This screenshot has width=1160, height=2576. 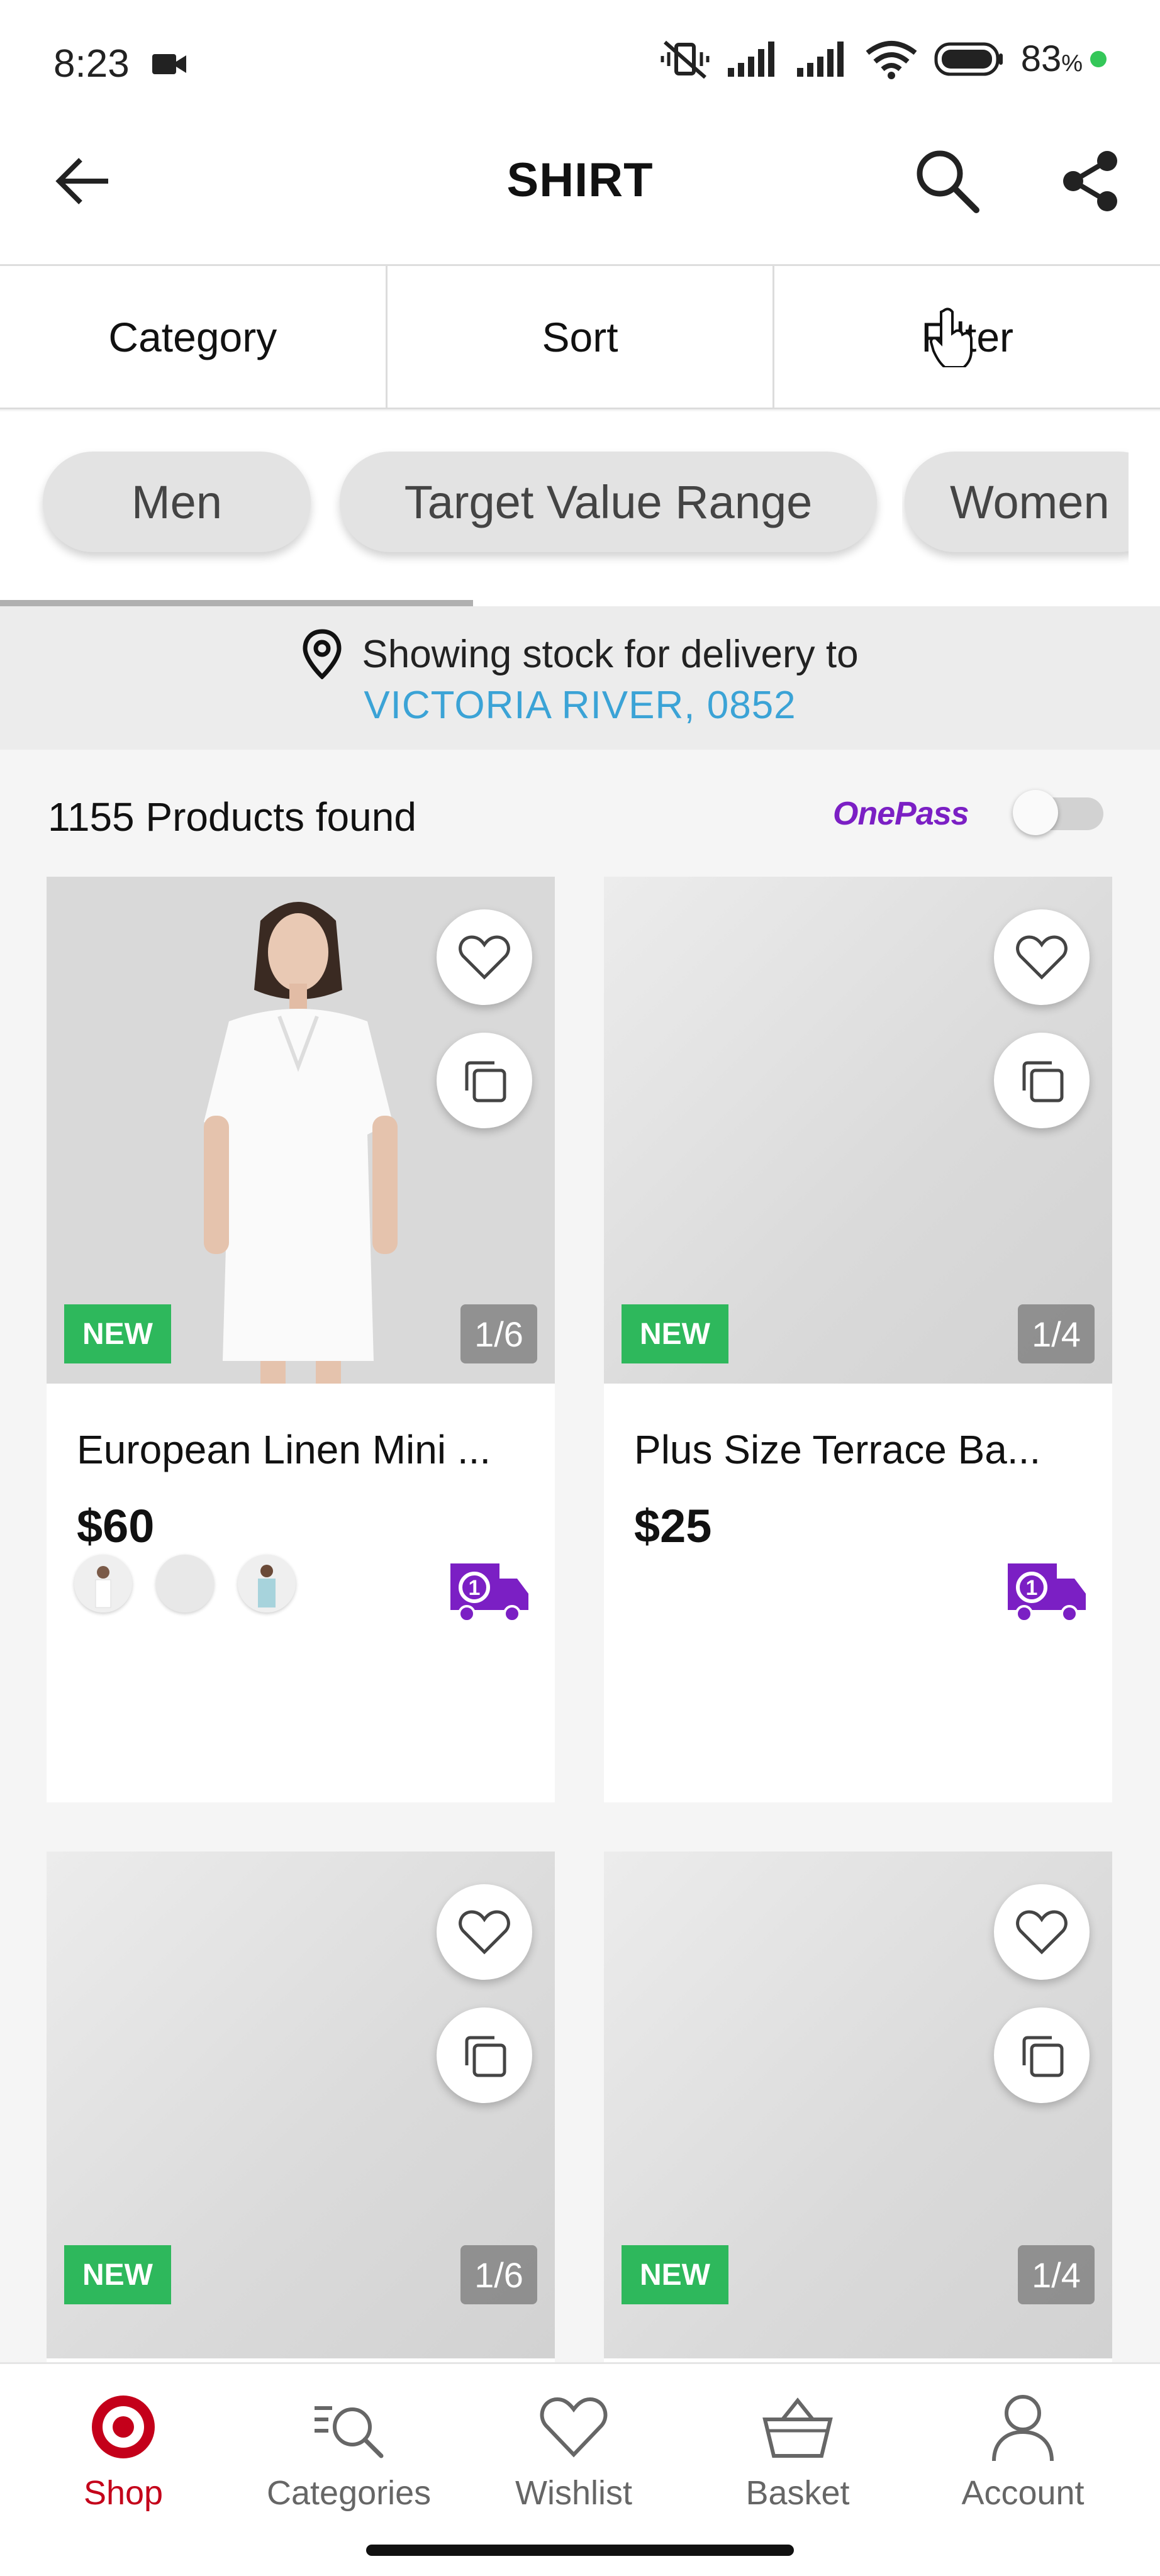 What do you see at coordinates (797, 2493) in the screenshot?
I see `nav-basket-label: Basket` at bounding box center [797, 2493].